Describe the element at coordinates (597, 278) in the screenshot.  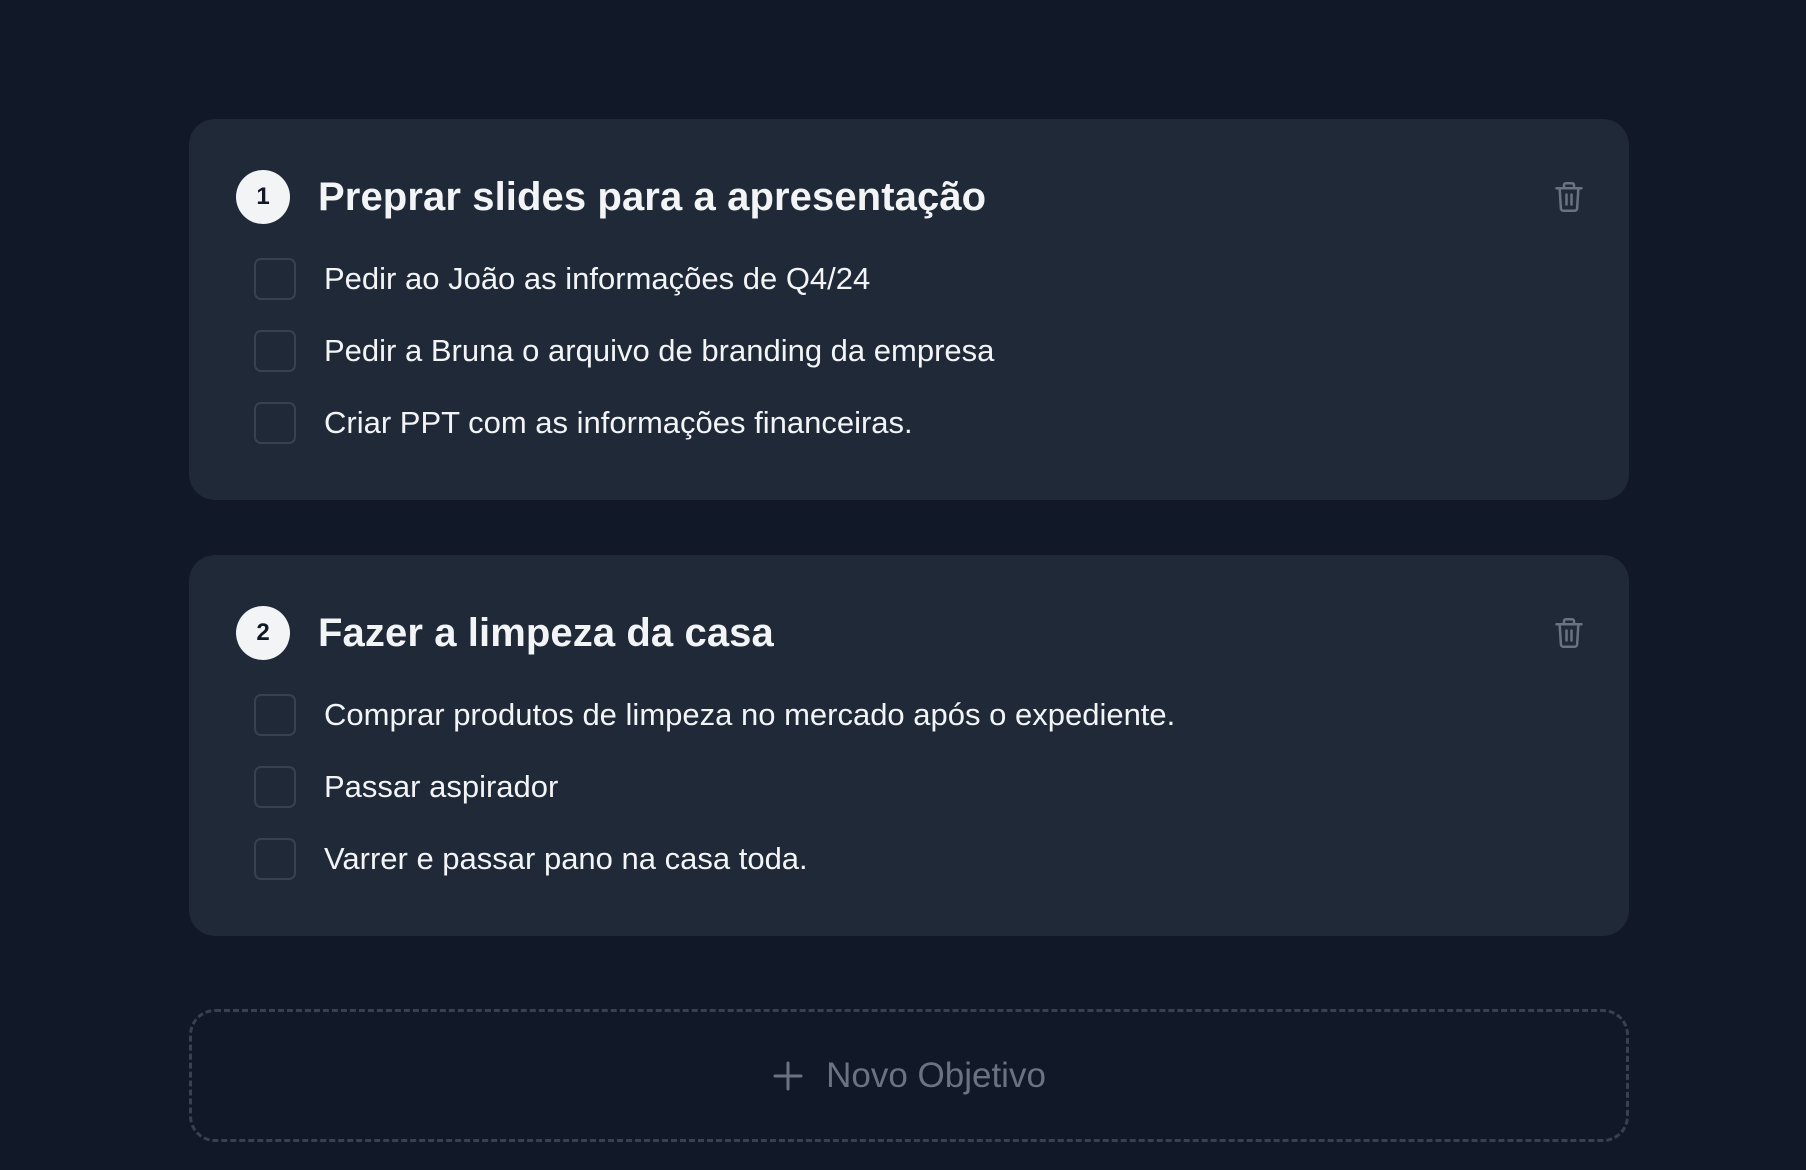
I see `task-label: Pedir ao João as informações de Q4/24` at that location.